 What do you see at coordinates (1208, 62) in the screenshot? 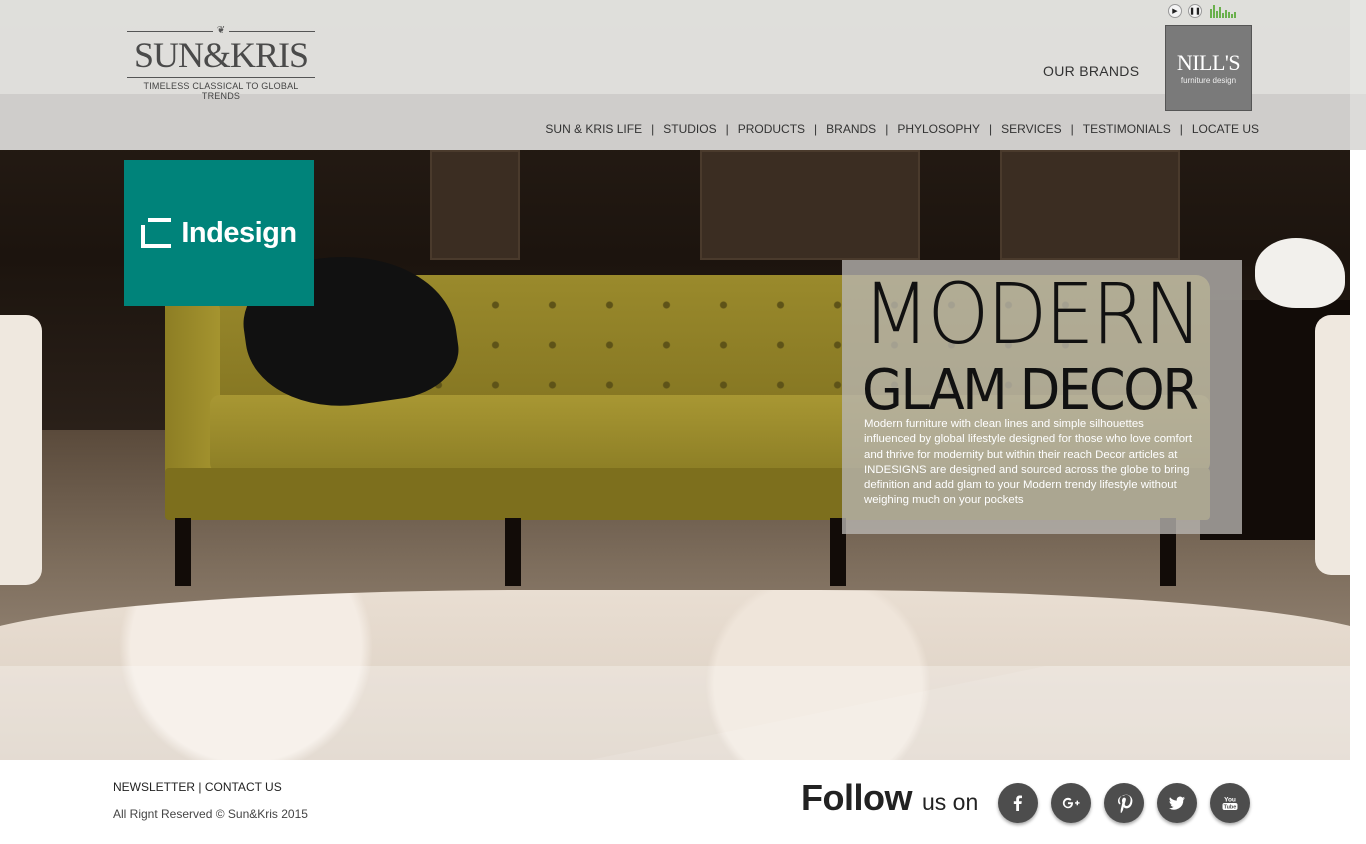
I see `nills-brand-name: NILL'S` at bounding box center [1208, 62].